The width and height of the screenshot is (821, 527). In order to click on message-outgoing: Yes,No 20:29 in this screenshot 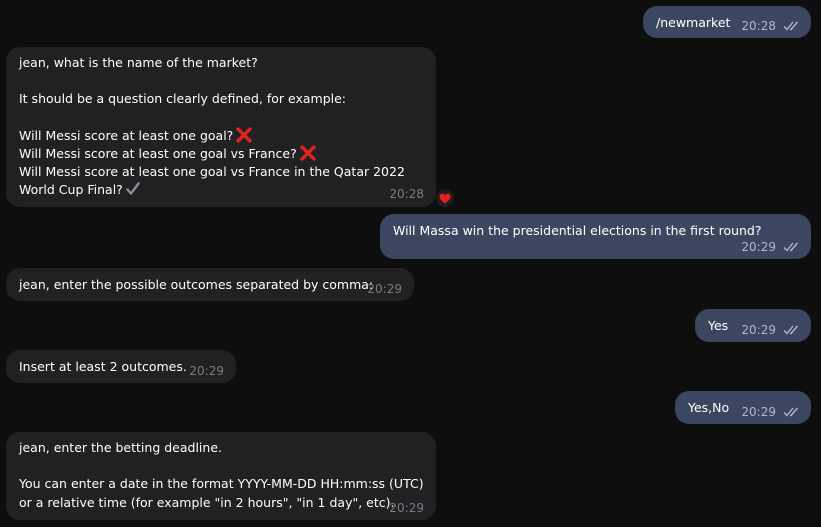, I will do `click(743, 407)`.